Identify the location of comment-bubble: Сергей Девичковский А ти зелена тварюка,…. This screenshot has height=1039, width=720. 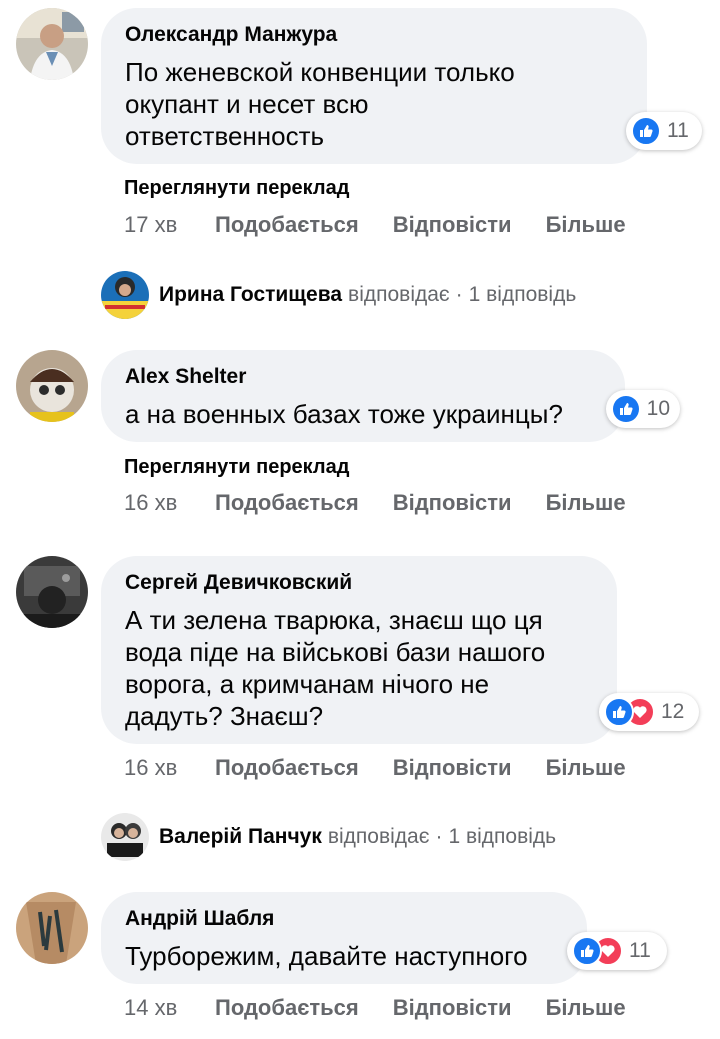
(359, 650).